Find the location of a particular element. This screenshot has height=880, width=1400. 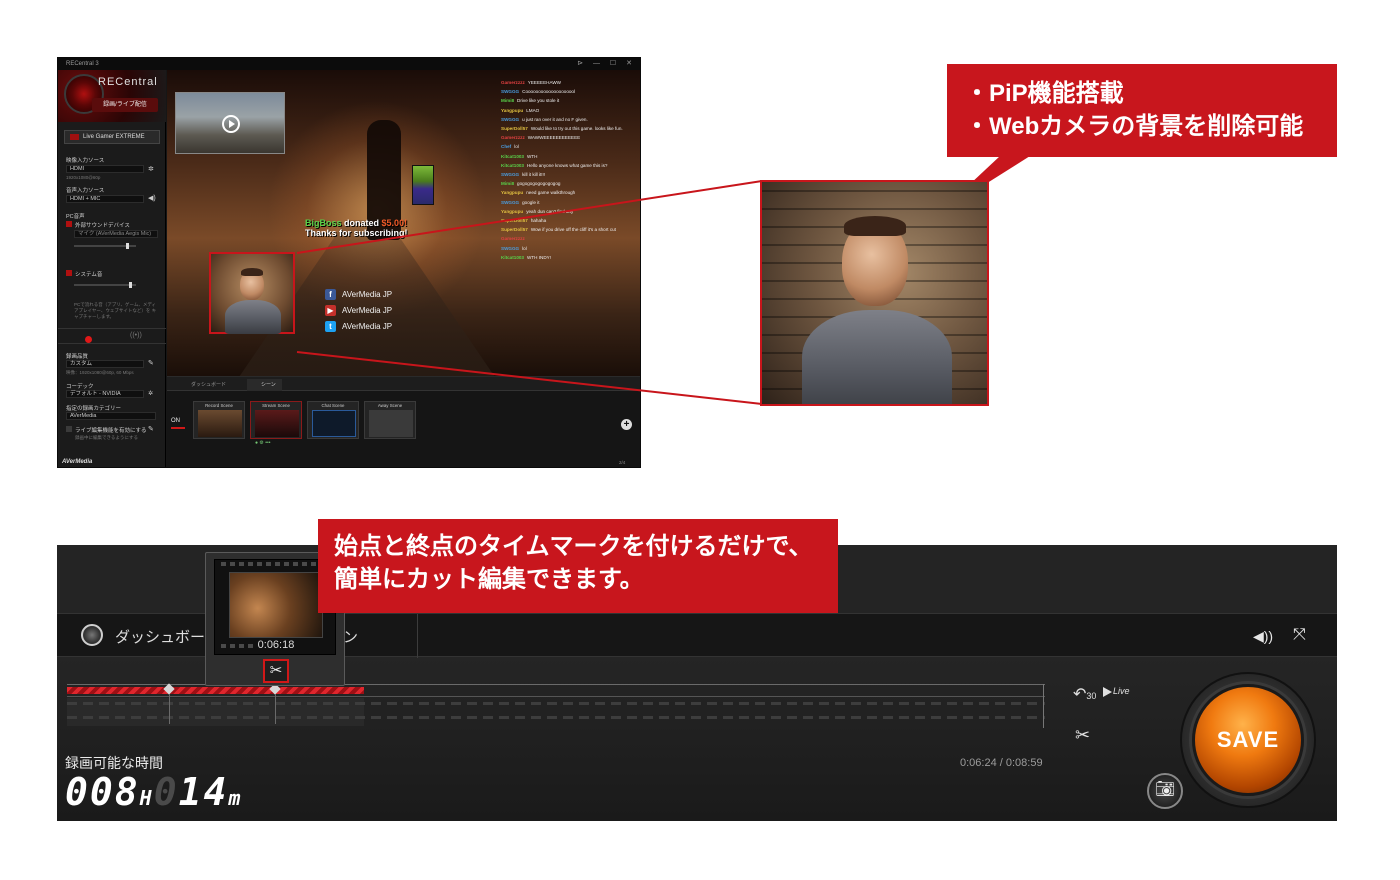

cut-scissors-button: ✂ is located at coordinates (276, 671).